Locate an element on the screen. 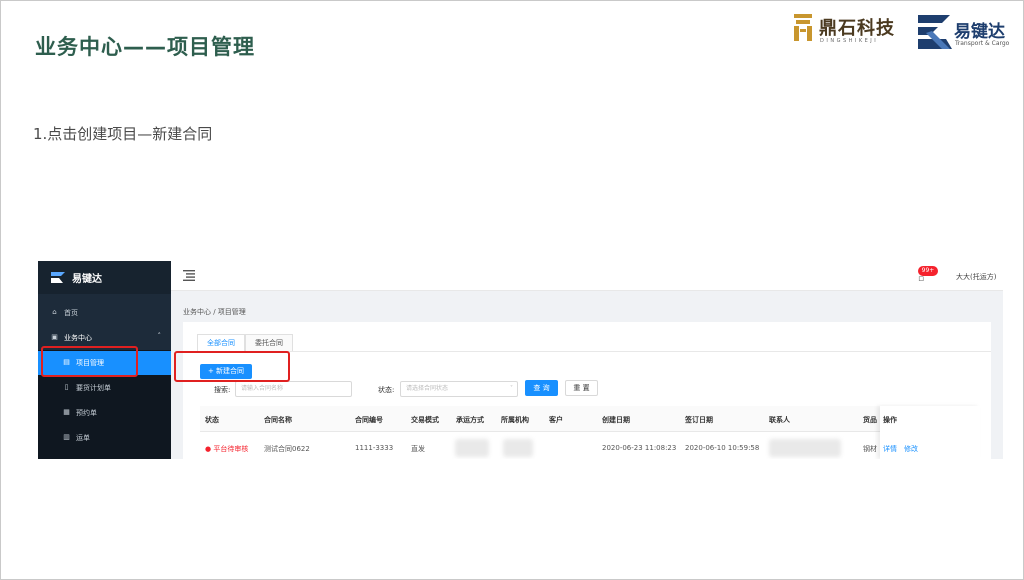  sidebar-item-label: 运单 is located at coordinates (83, 438).